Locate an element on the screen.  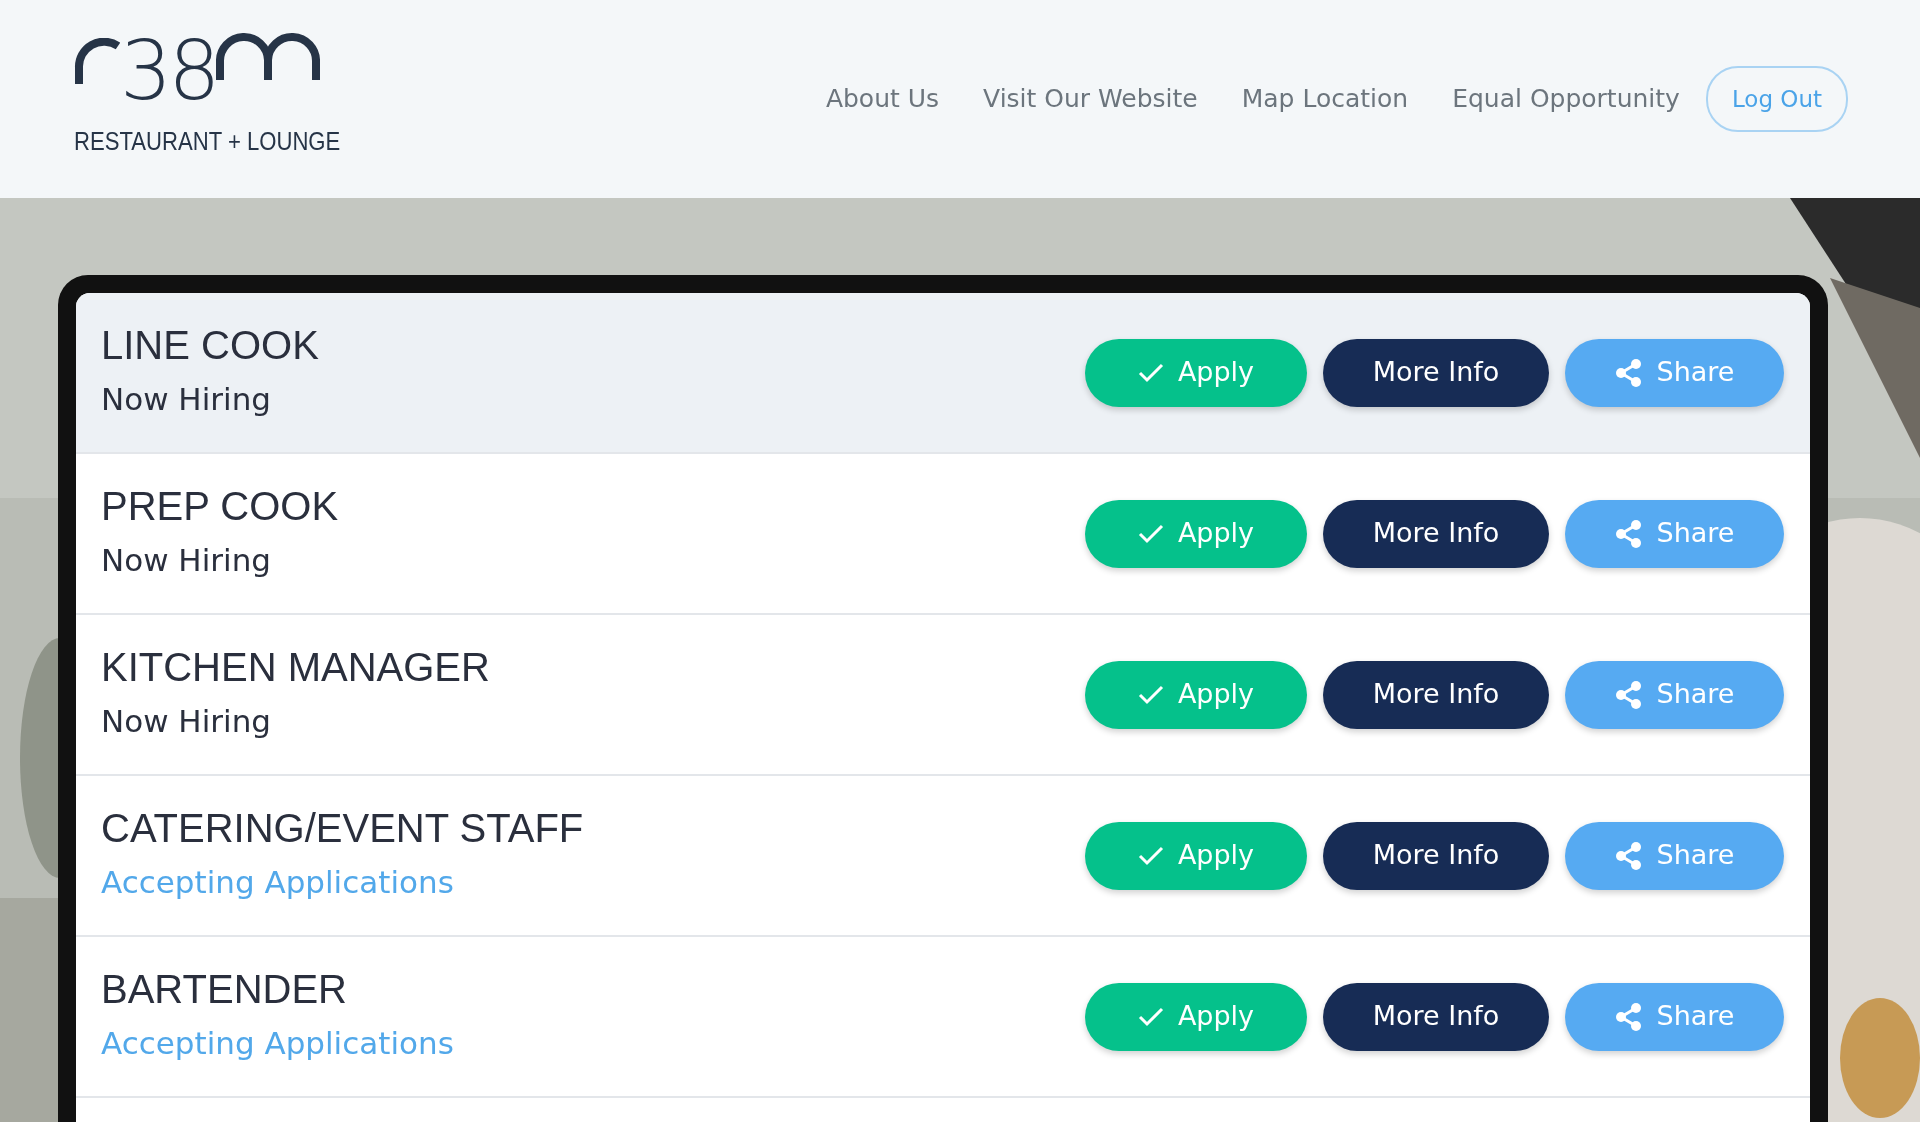
nav-link: Equal Opportunity is located at coordinates (1566, 99).